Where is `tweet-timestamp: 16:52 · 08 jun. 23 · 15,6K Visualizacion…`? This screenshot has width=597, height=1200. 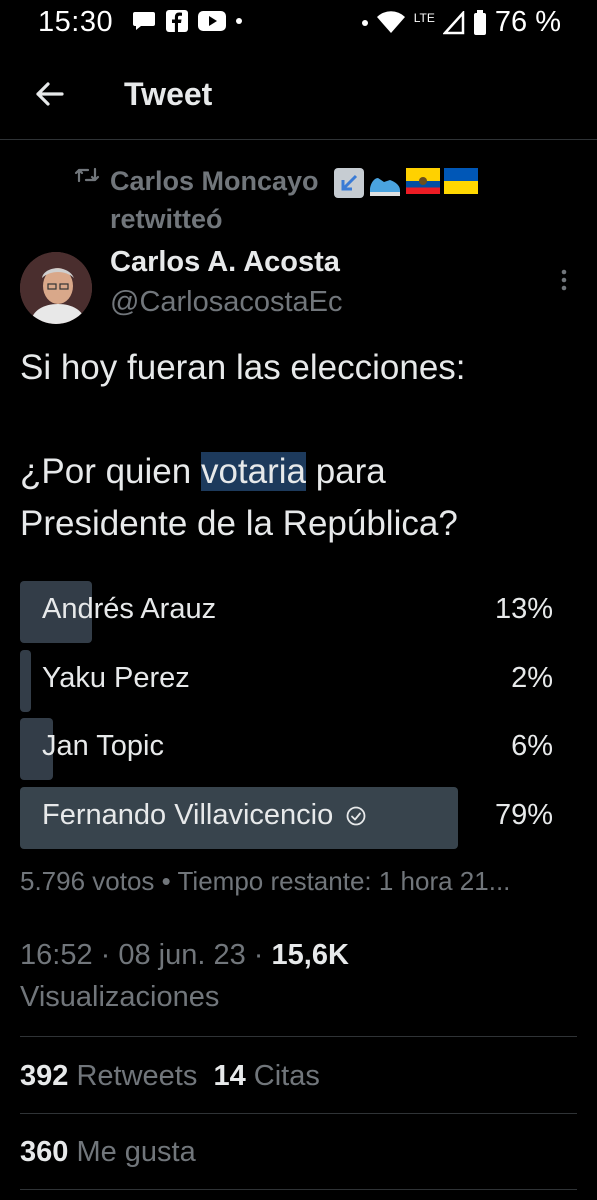
tweet-timestamp: 16:52 · 08 jun. 23 · 15,6K Visualizacion… is located at coordinates (184, 976).